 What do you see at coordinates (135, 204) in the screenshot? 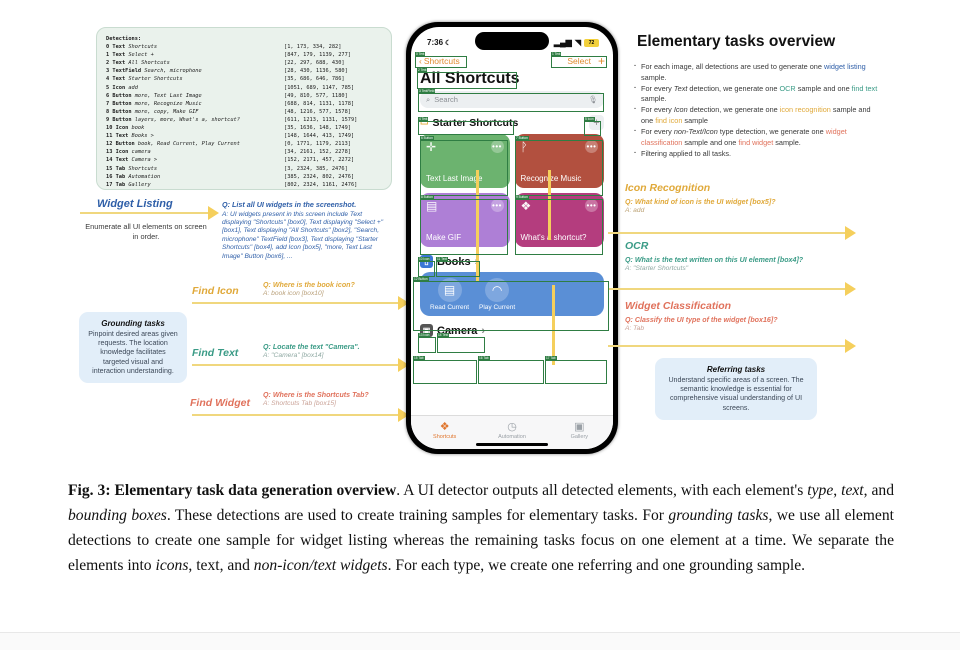
I see `task-label-widget-listing: Widget Listing` at bounding box center [135, 204].